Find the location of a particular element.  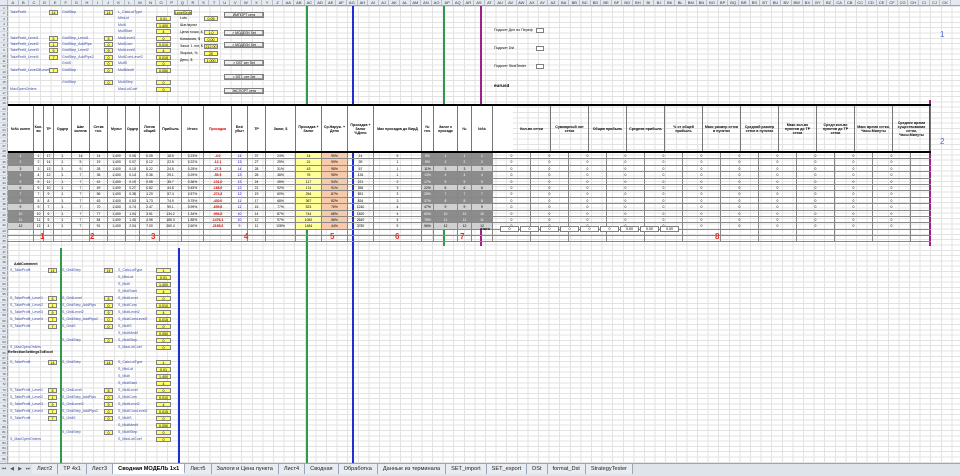

table-cell: 82% is located at coordinates (335, 200).